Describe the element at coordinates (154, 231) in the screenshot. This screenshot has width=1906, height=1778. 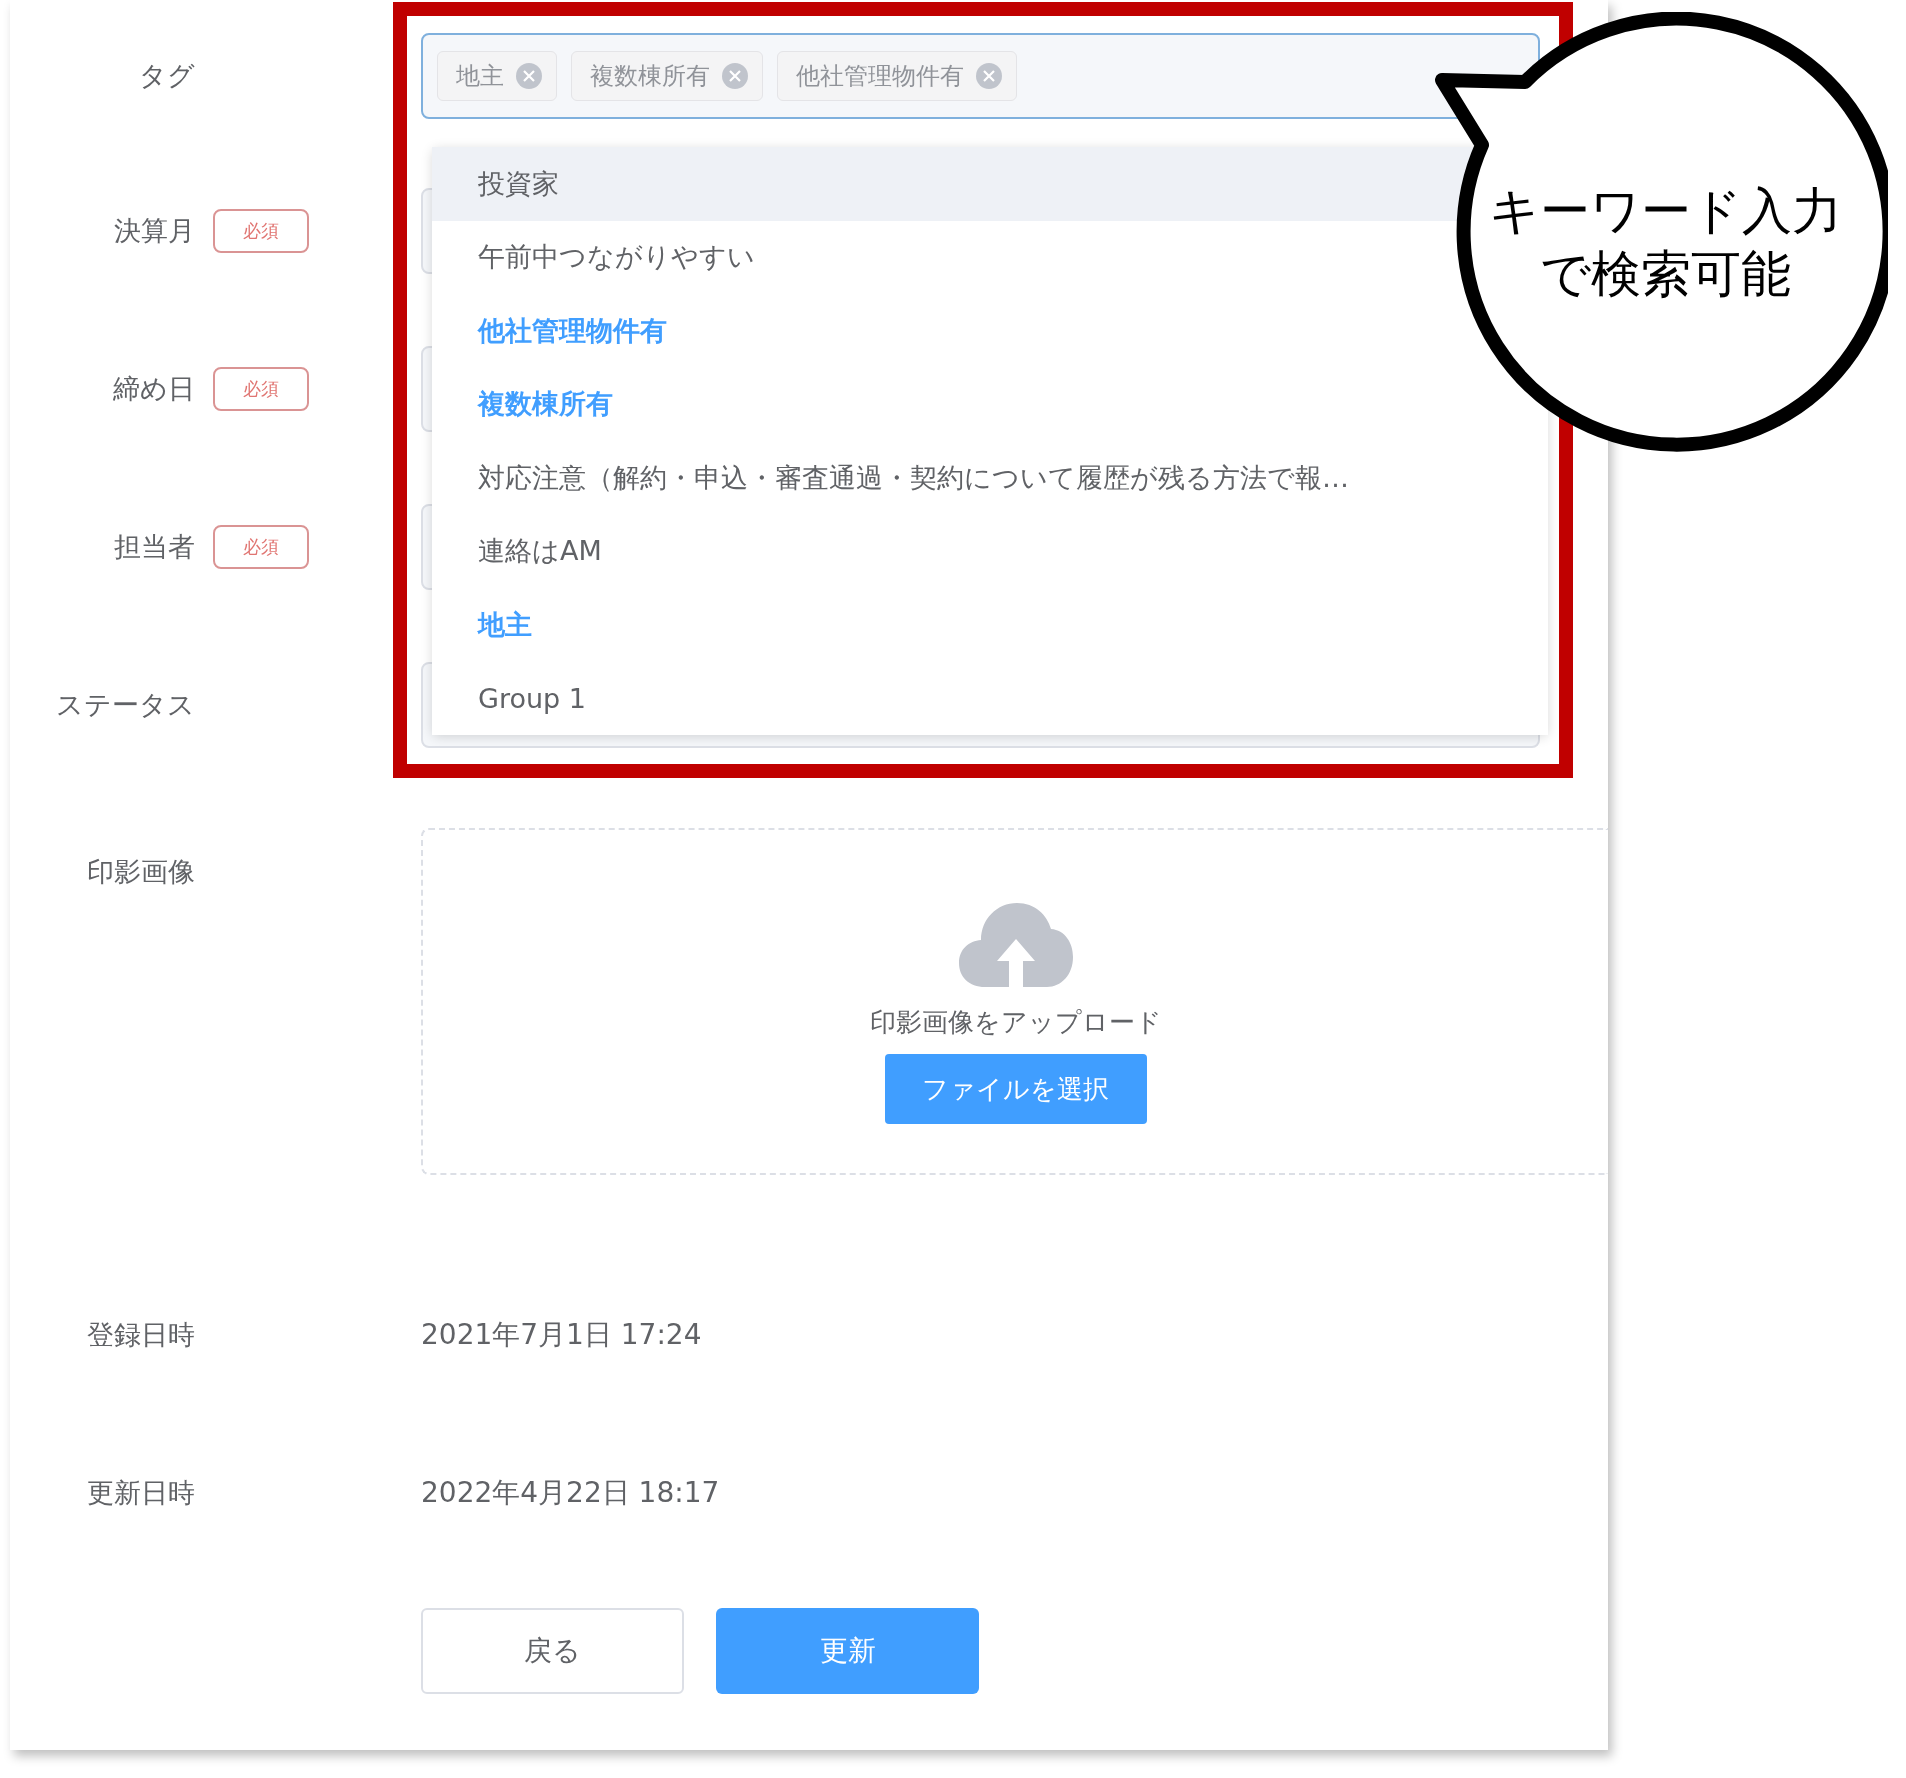
I see `field-label: 決算月` at that location.